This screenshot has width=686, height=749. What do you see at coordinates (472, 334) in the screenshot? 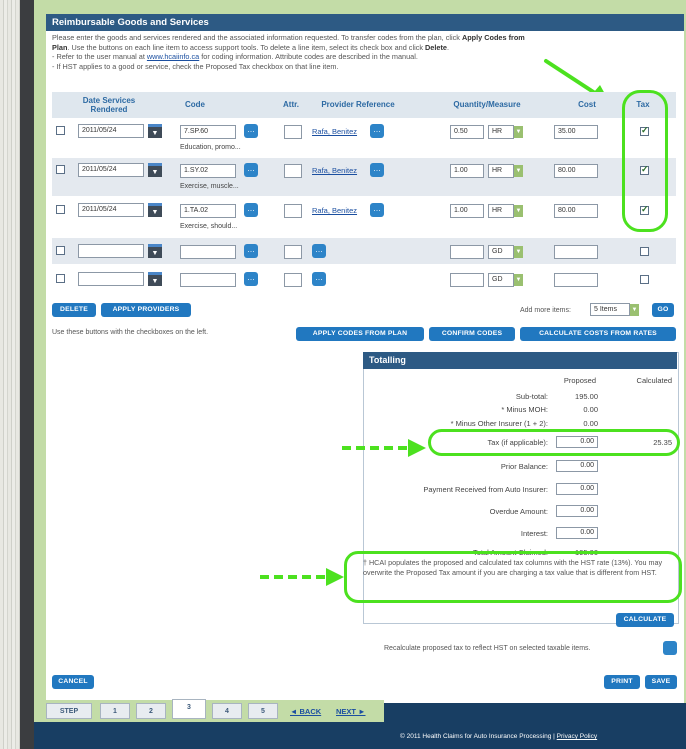
I see `confirm-codes-button: CONFIRM CODES` at bounding box center [472, 334].